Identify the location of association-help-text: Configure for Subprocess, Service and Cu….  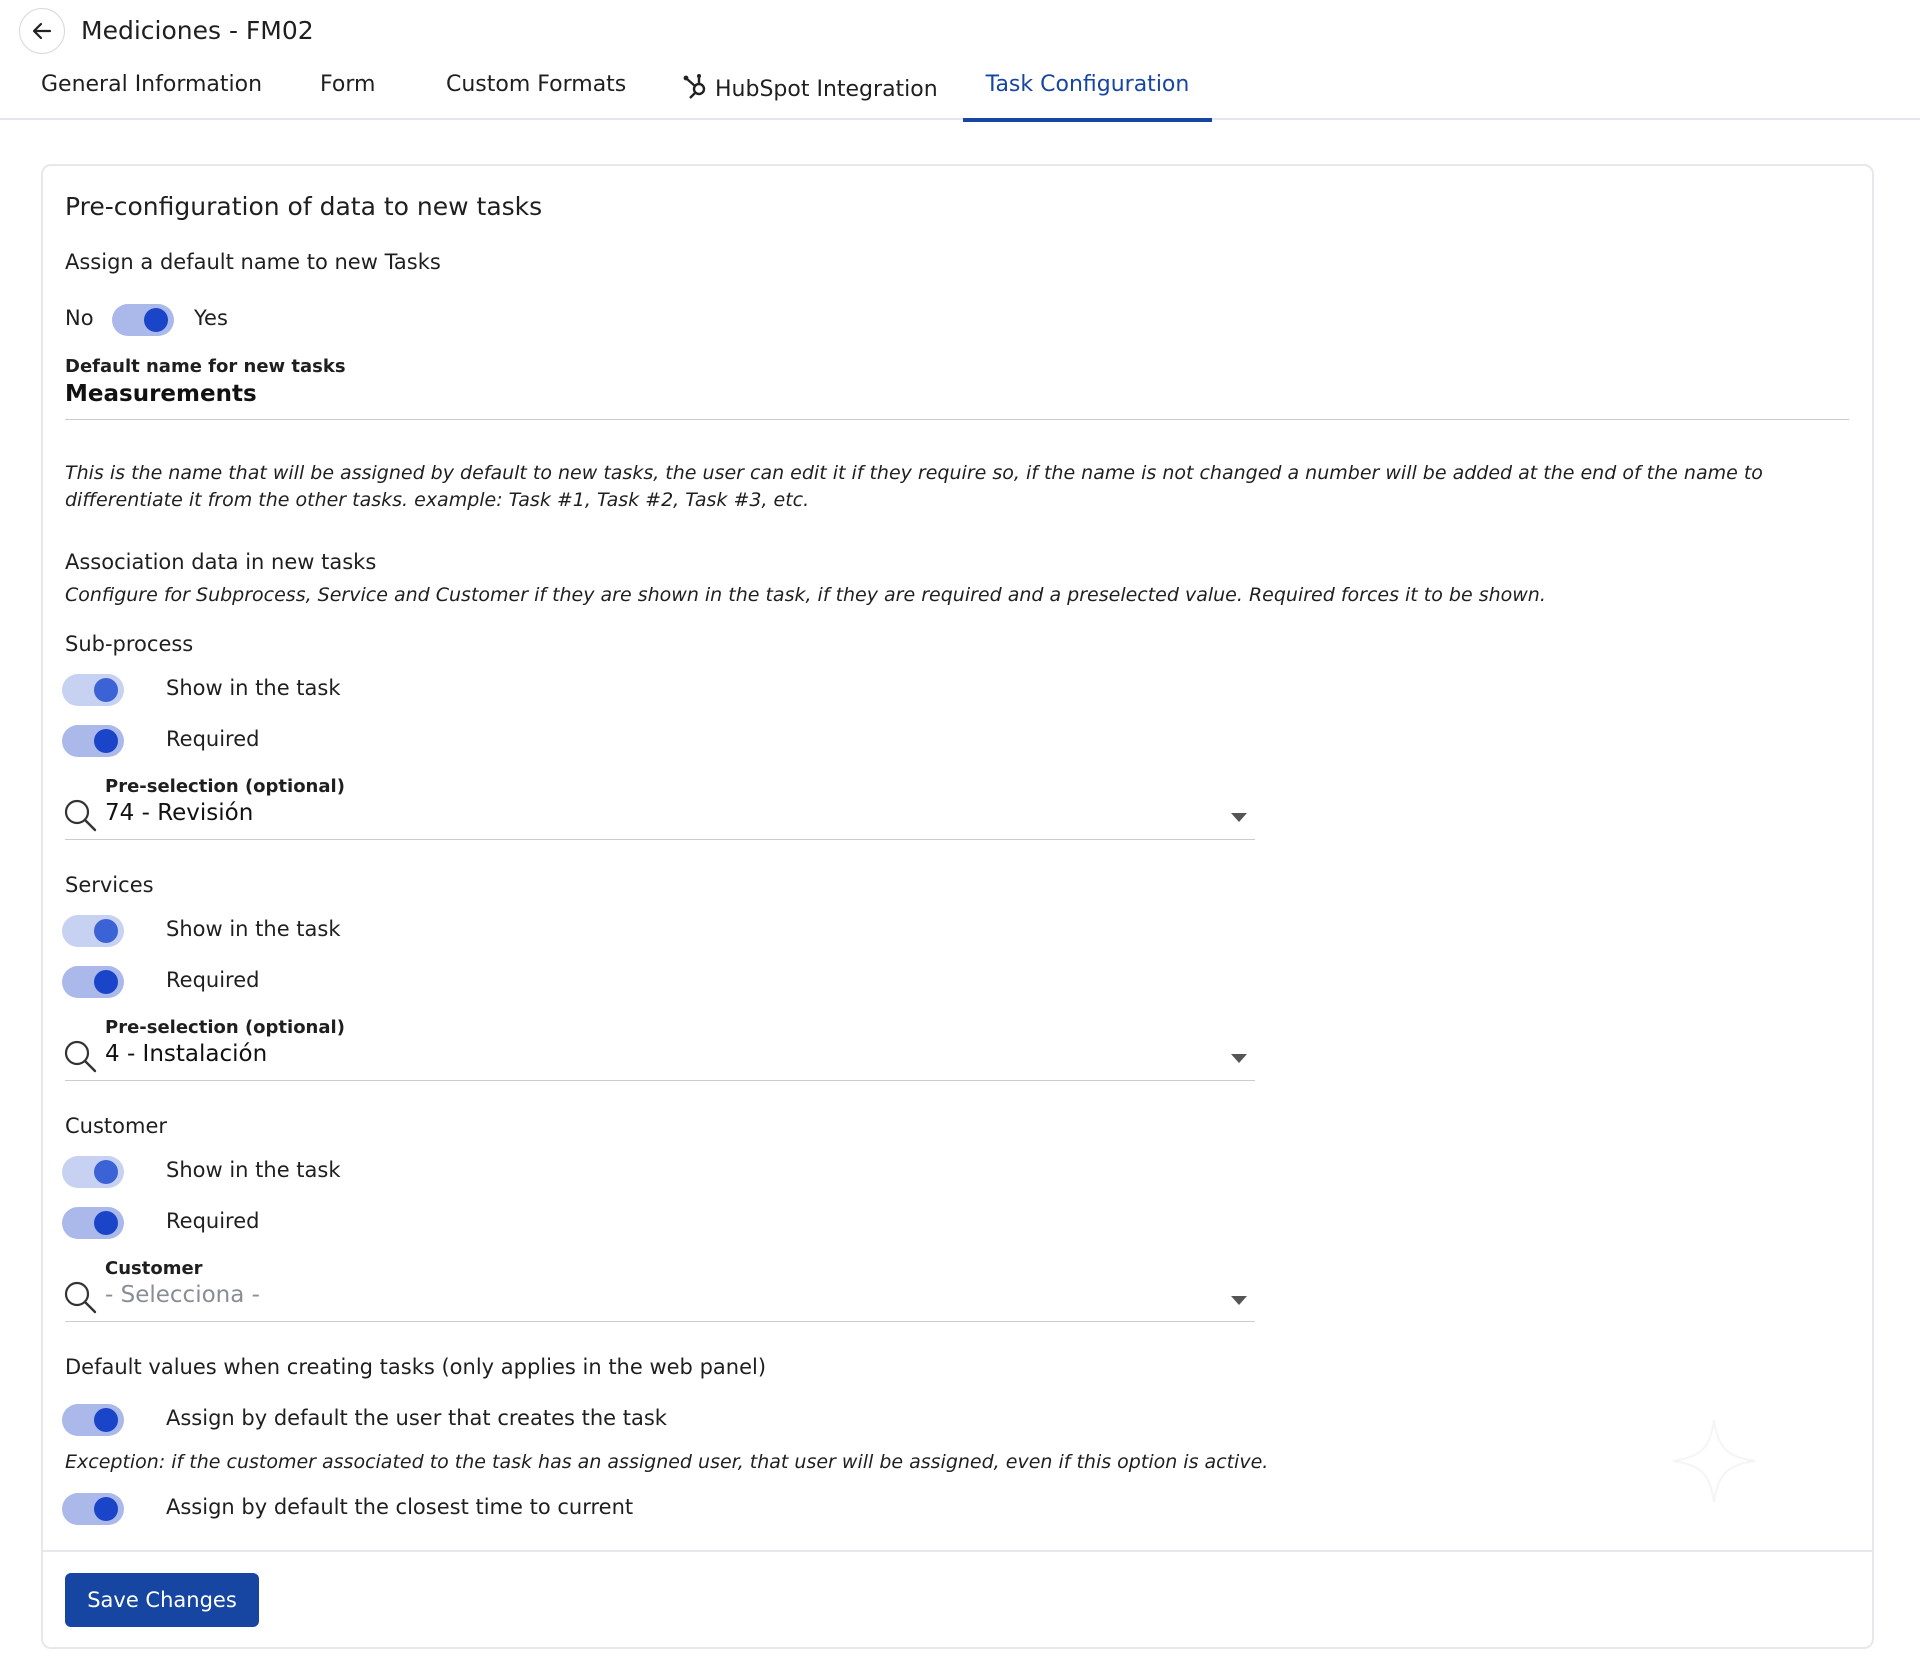
(805, 595).